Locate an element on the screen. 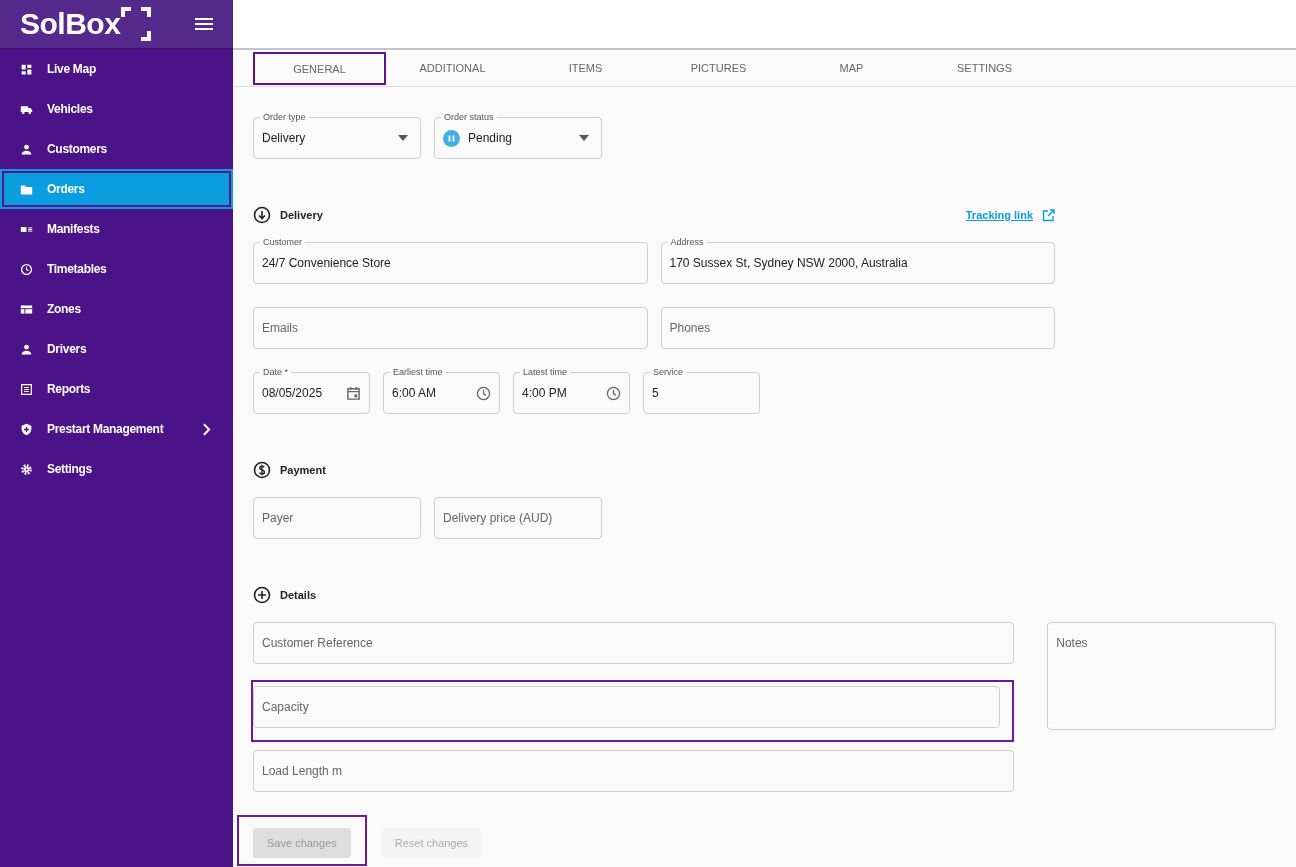 The width and height of the screenshot is (1296, 867). input-field: Phones is located at coordinates (857, 328).